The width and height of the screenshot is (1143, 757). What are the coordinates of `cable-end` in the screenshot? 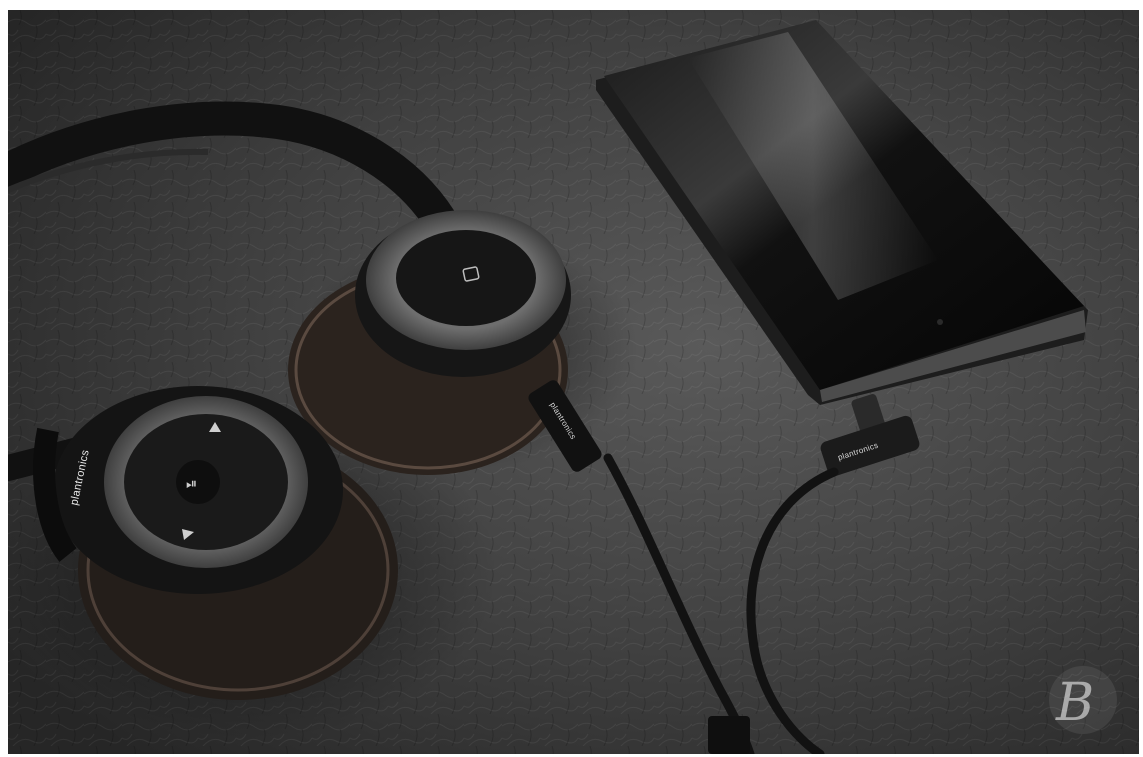 It's located at (729, 735).